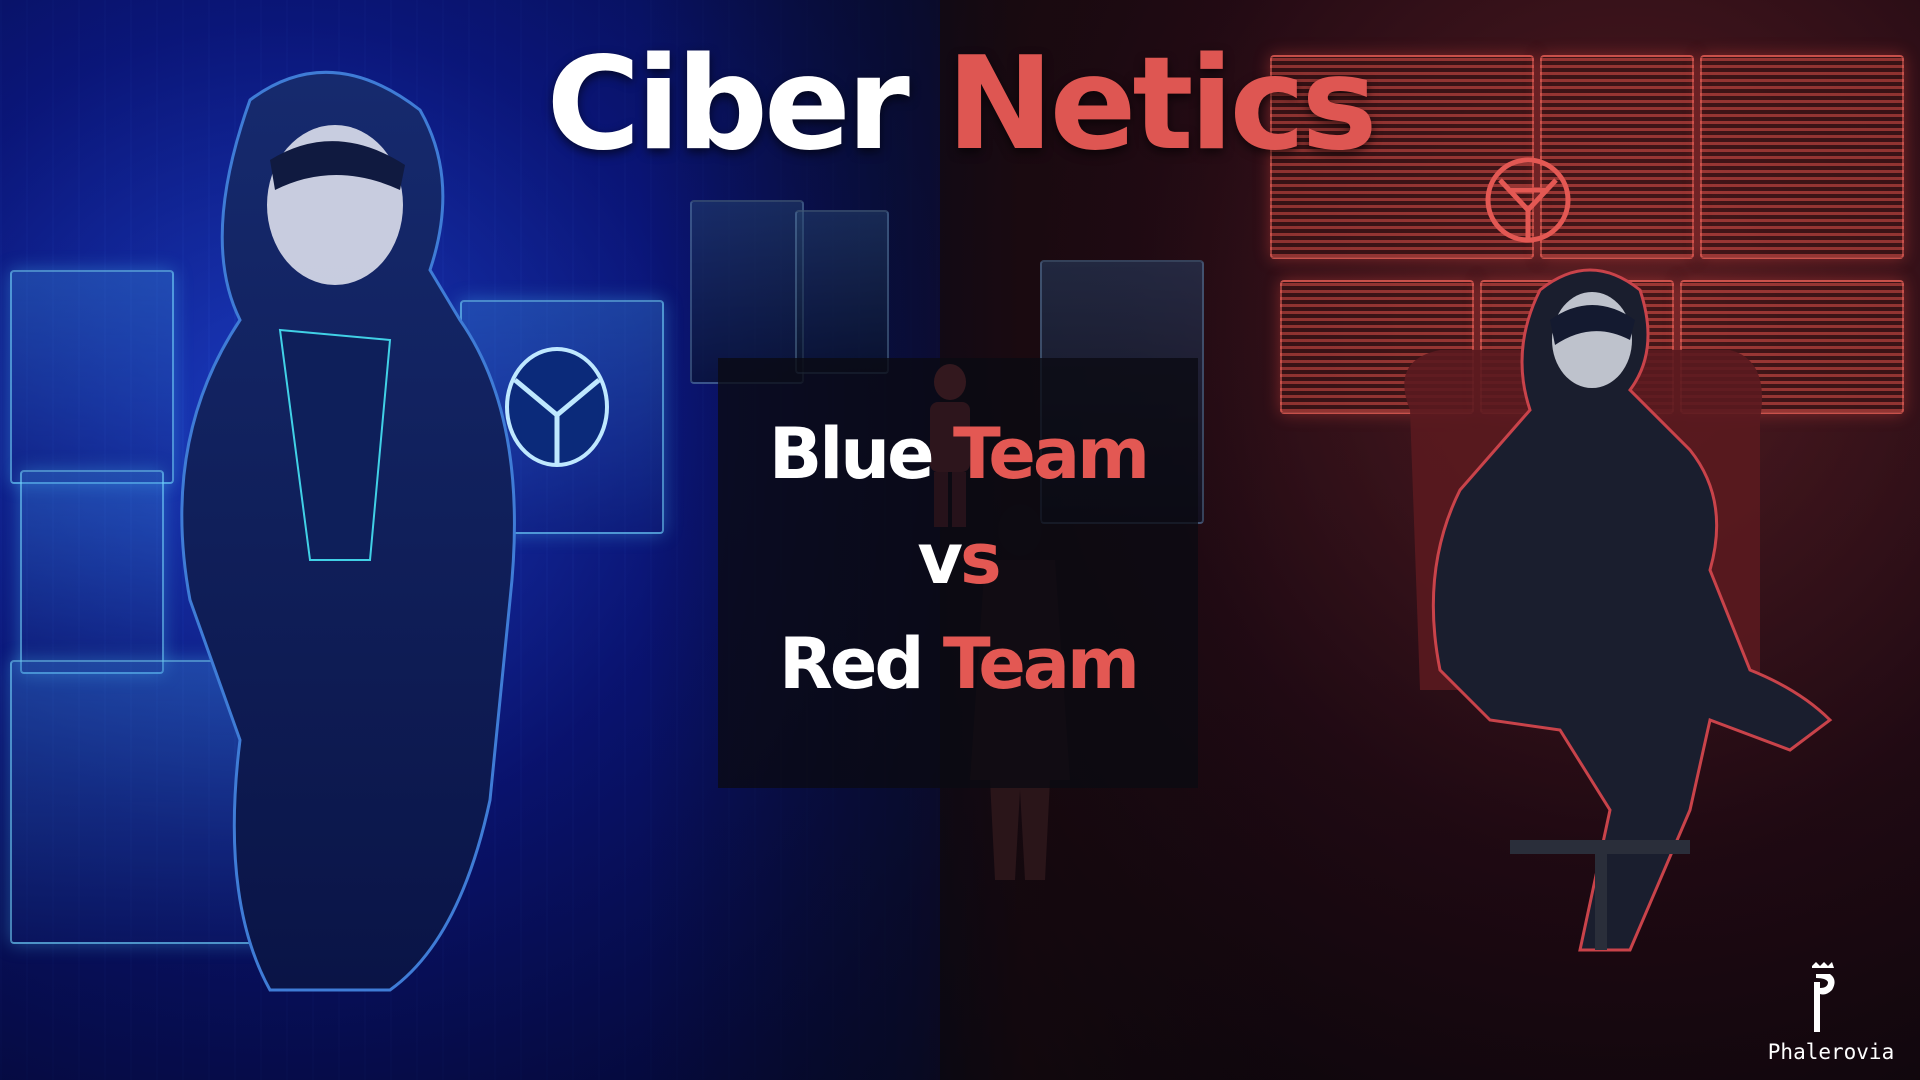 The image size is (1920, 1080). I want to click on red-team-line: Red Team, so click(958, 664).